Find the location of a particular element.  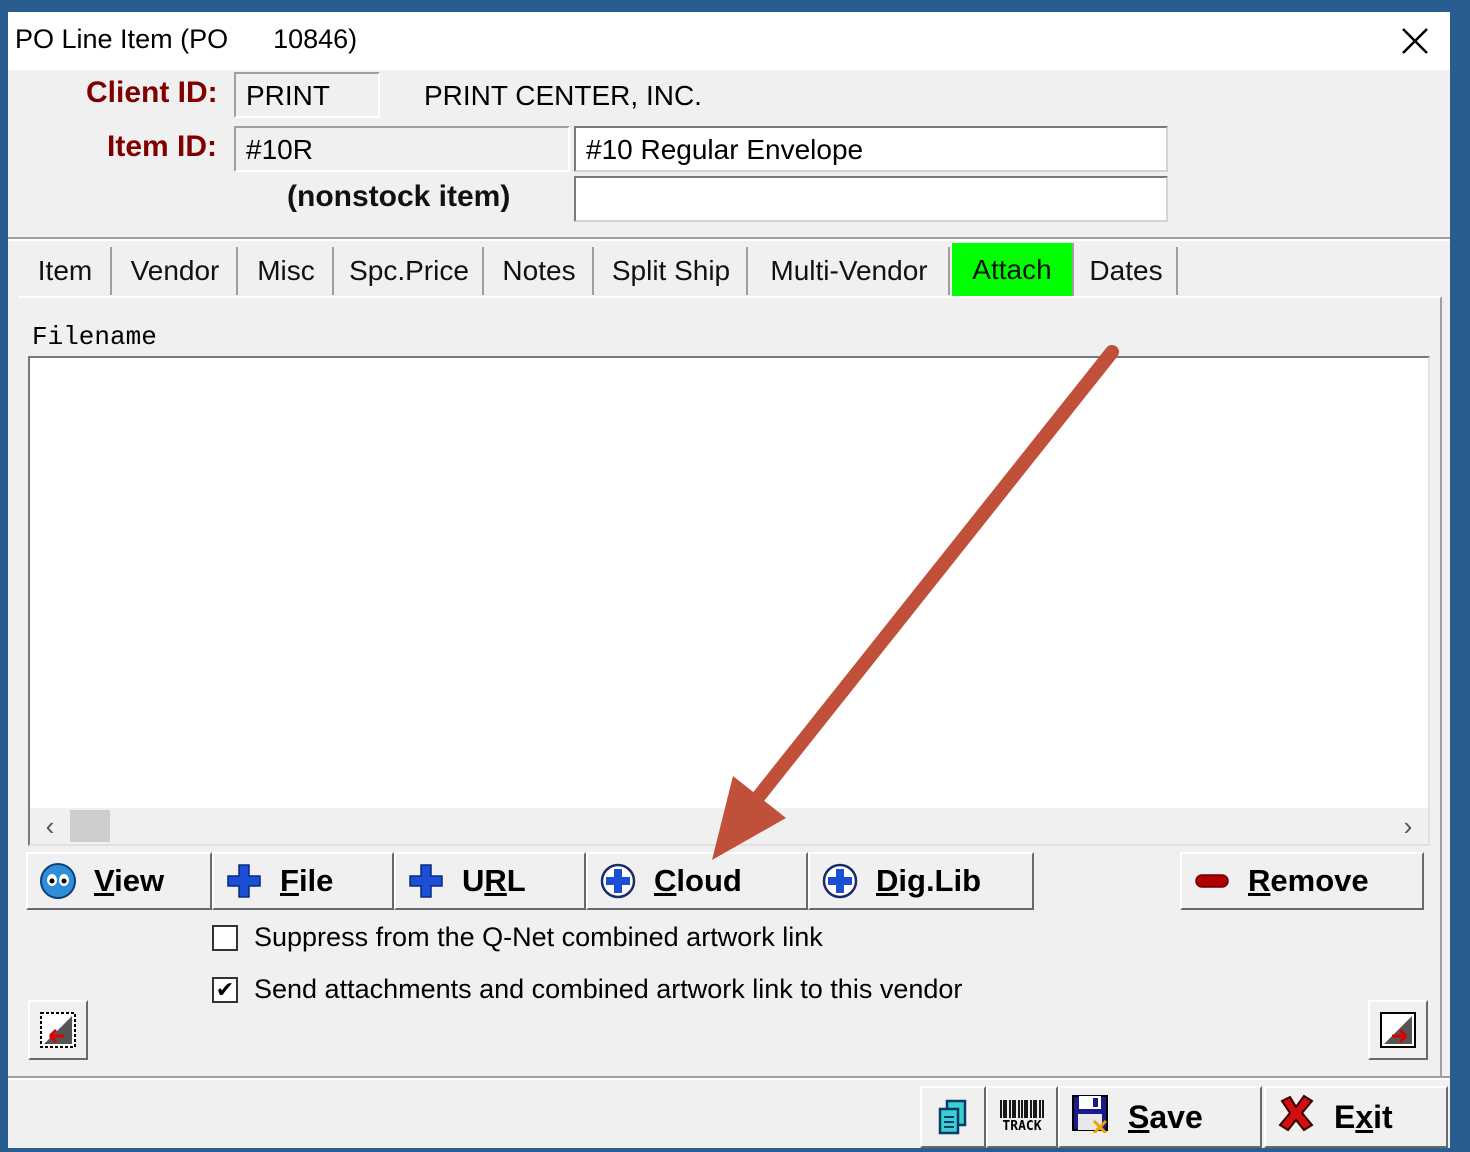

window-title: PO Line Item (PO 10846) is located at coordinates (186, 39).